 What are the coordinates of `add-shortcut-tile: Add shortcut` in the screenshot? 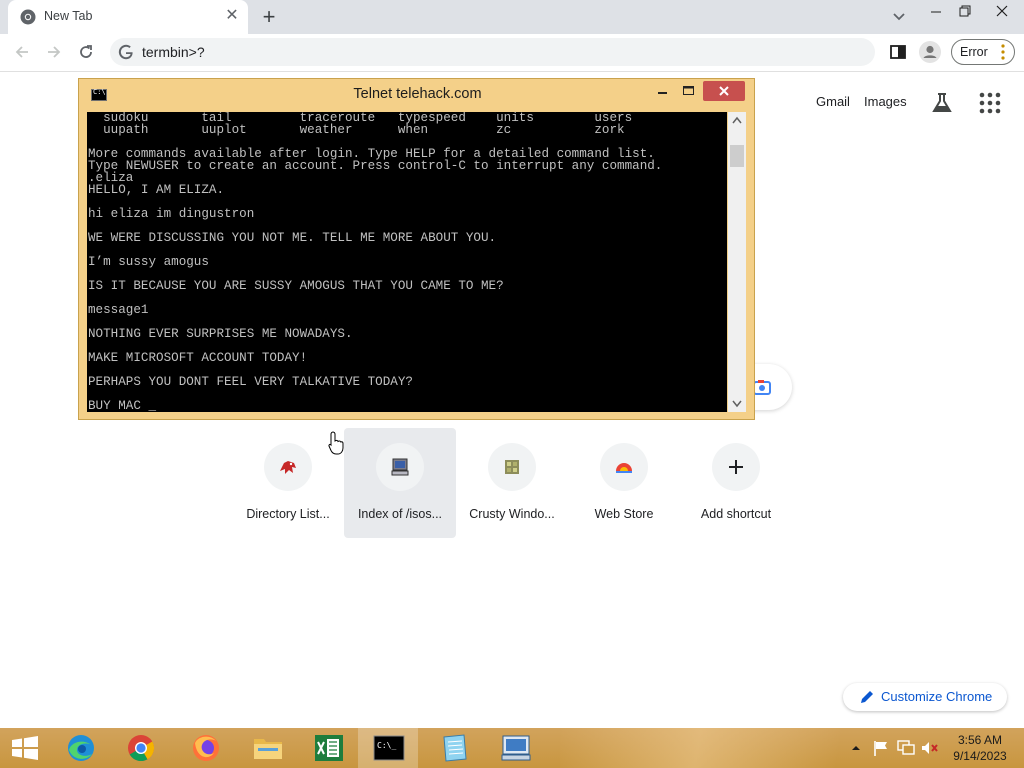 It's located at (736, 483).